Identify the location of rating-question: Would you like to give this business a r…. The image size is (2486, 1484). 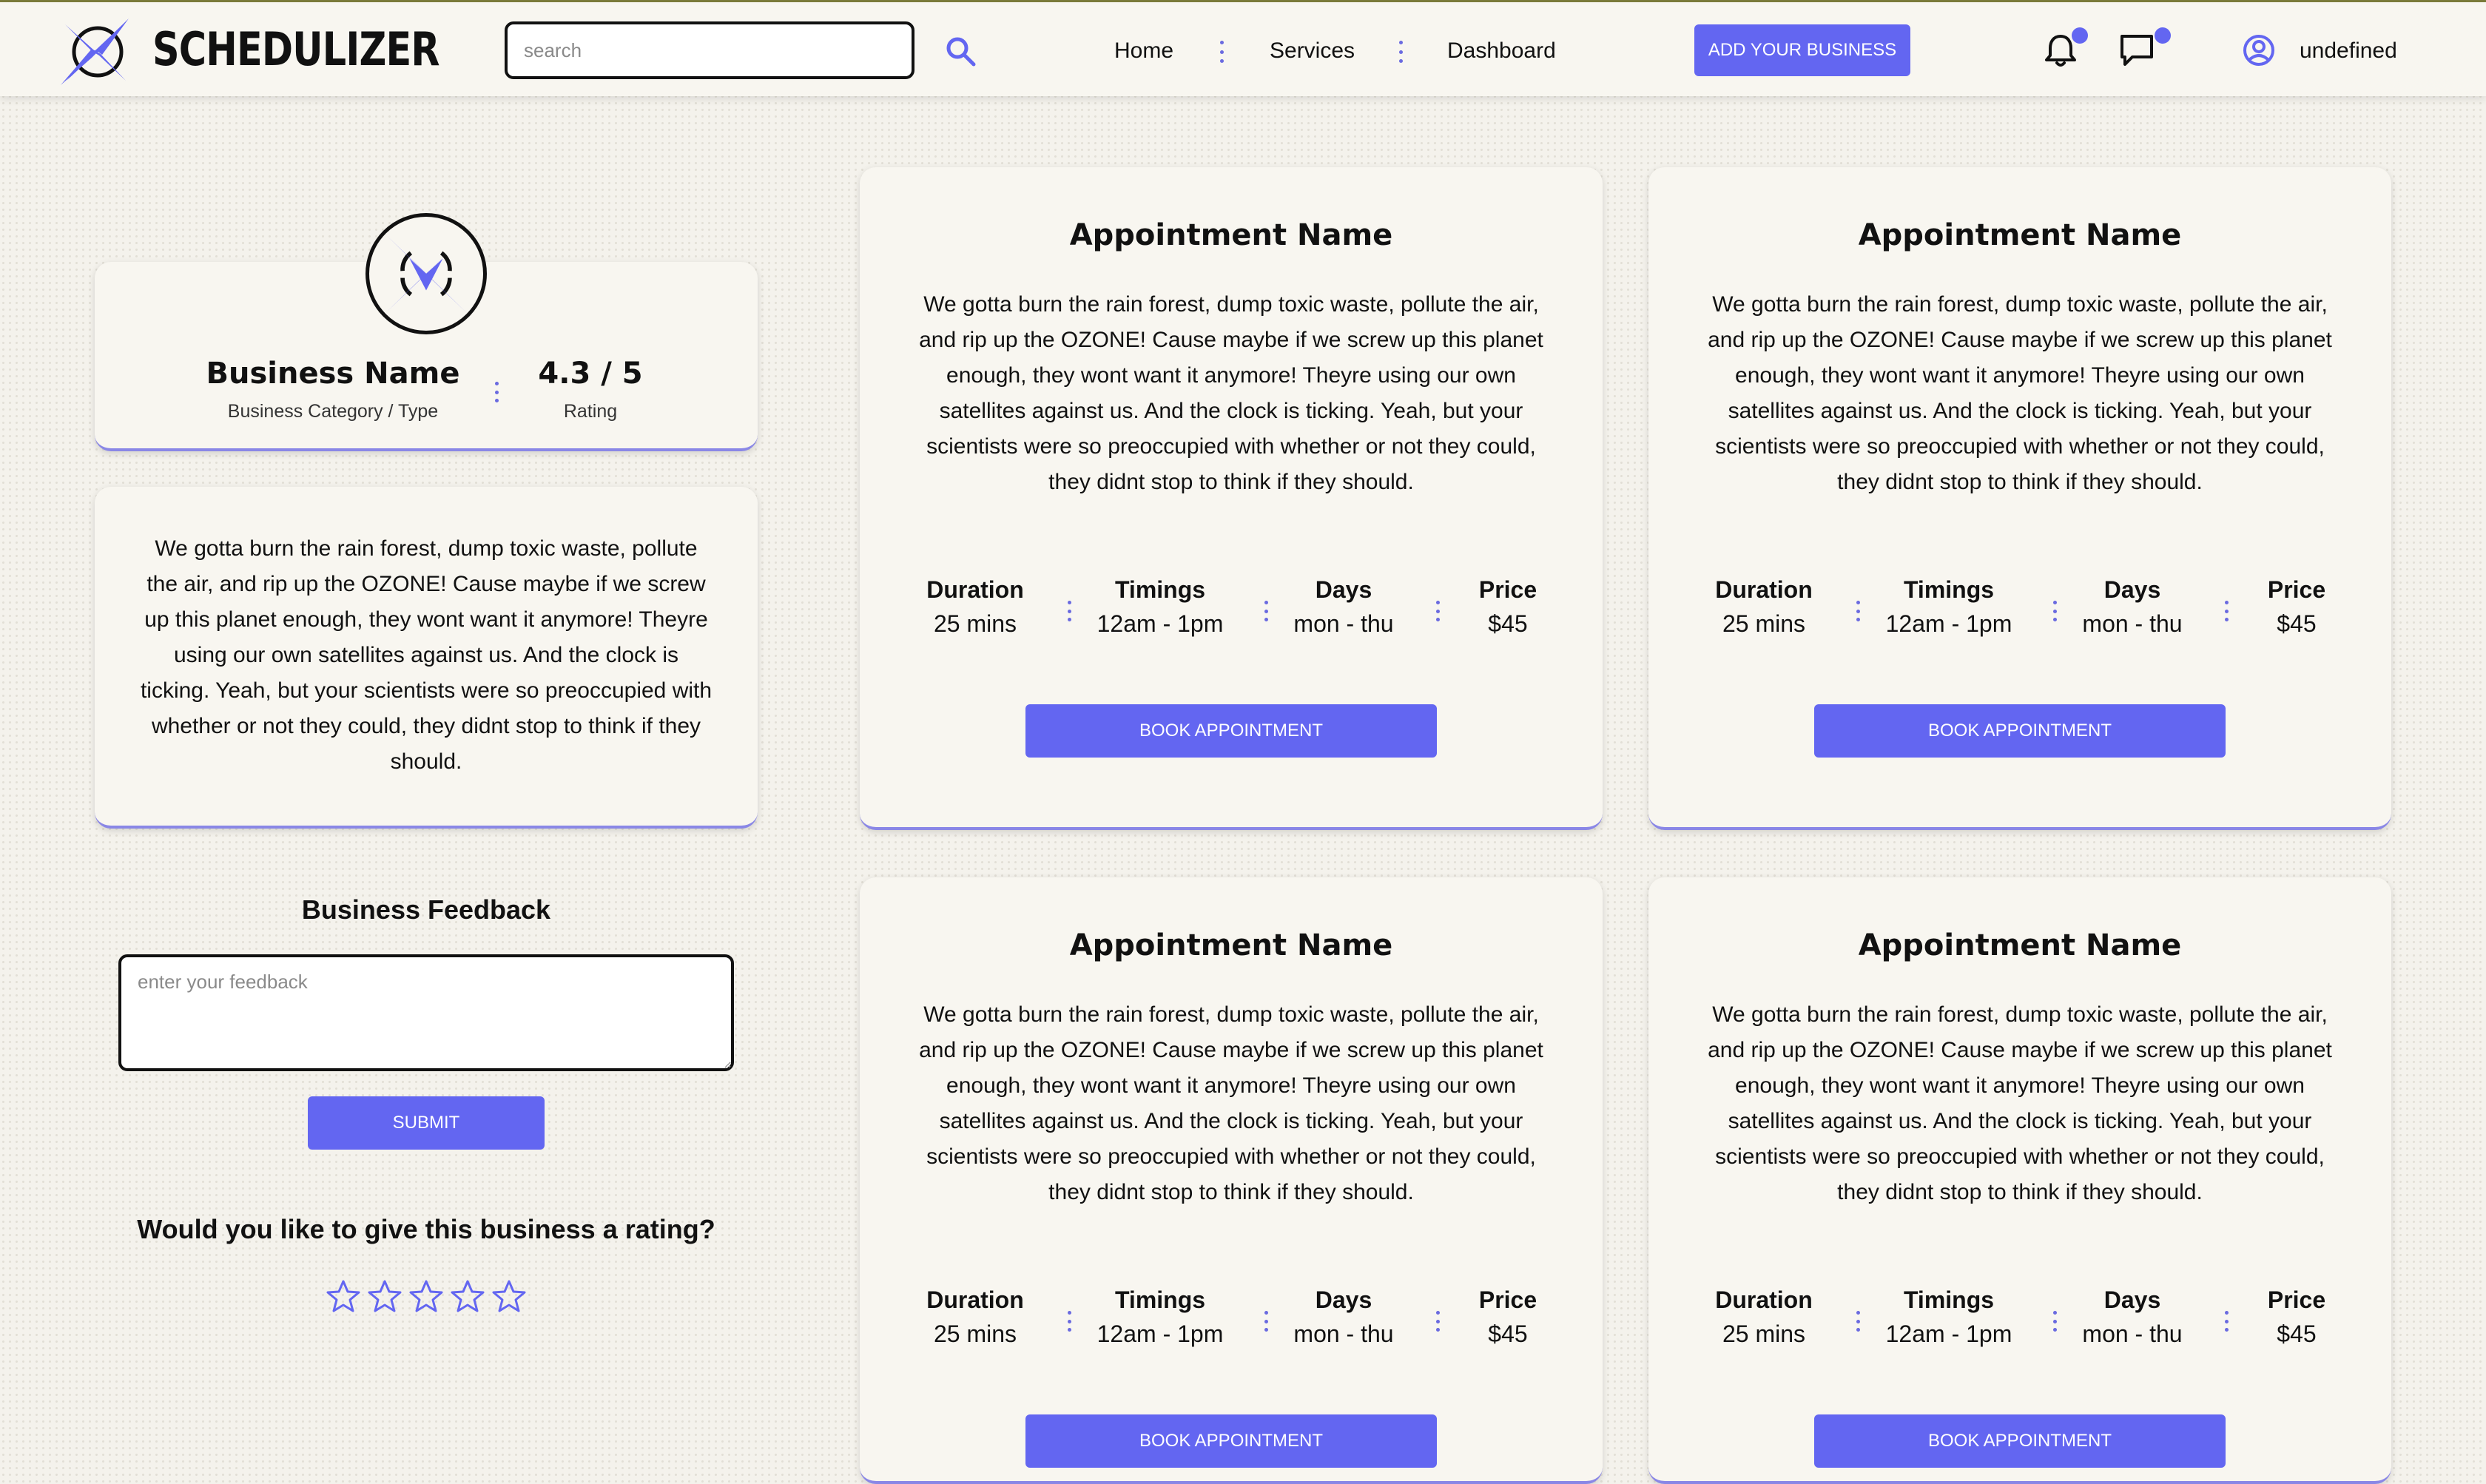
(426, 1229).